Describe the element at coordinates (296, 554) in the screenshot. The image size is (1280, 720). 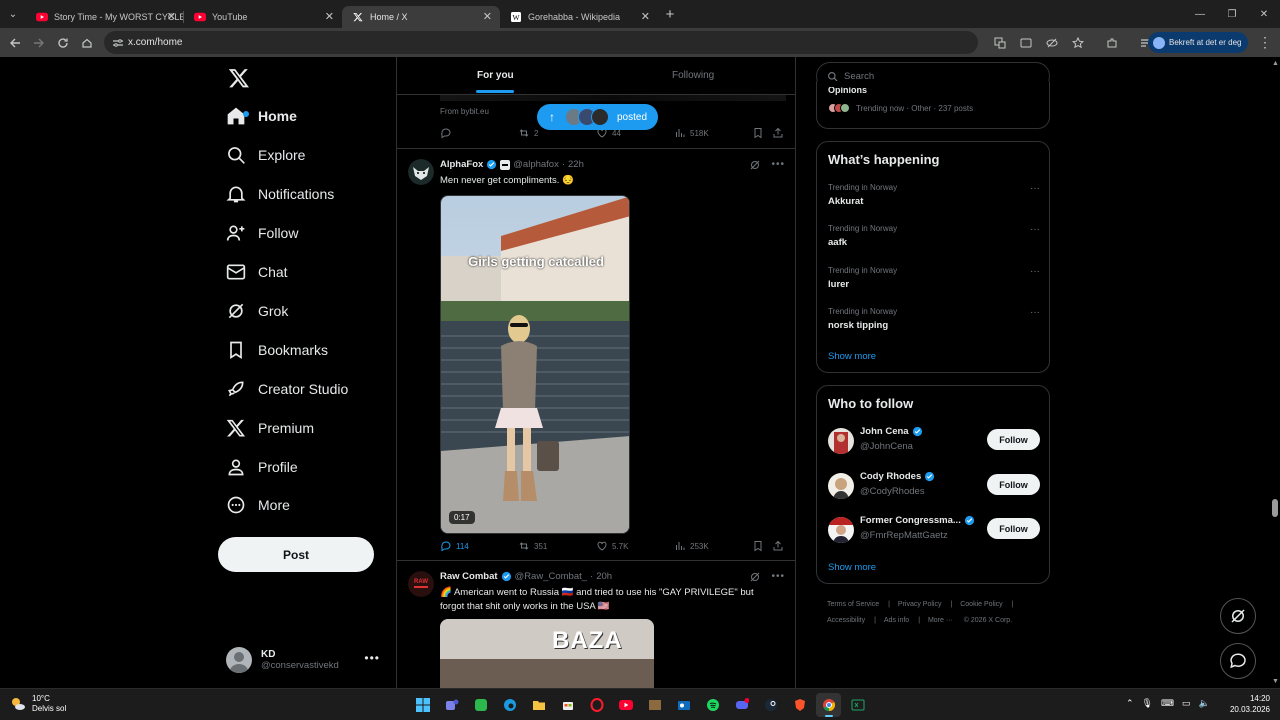
I see `post-button: Post` at that location.